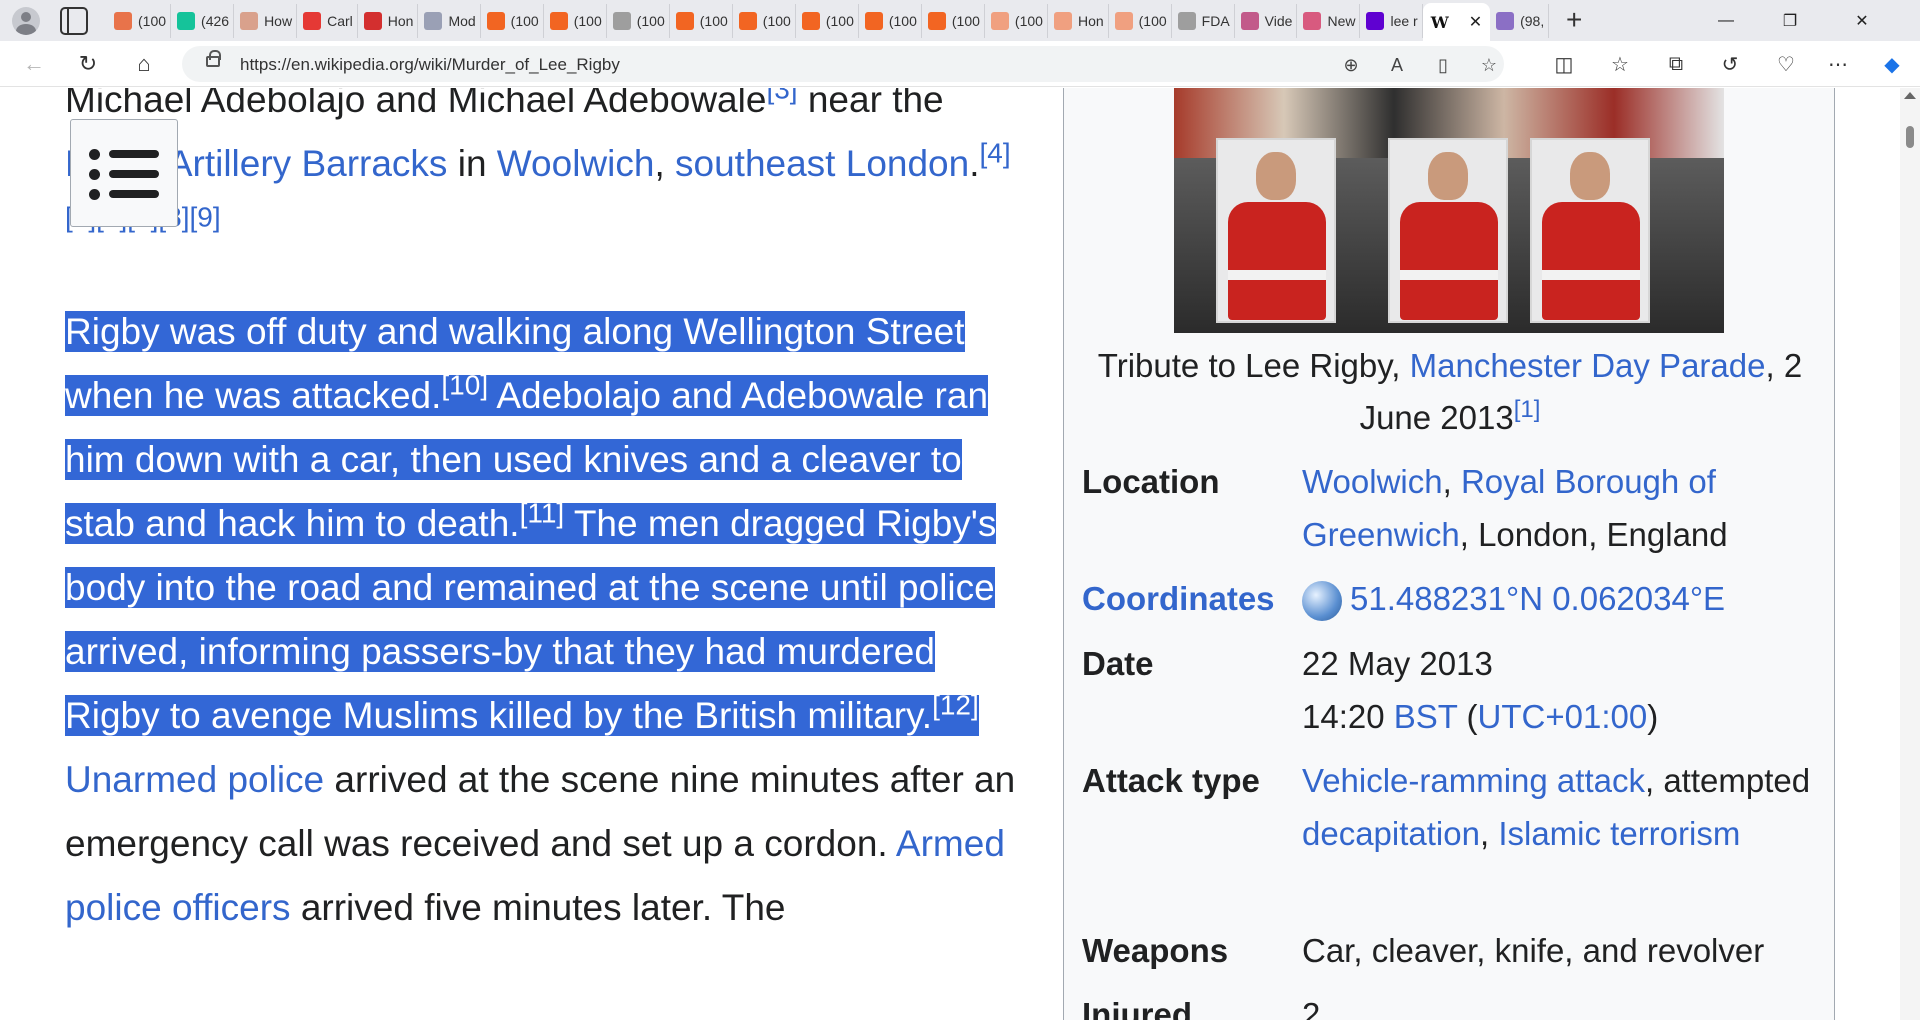  I want to click on history-icon: ↺, so click(1730, 64).